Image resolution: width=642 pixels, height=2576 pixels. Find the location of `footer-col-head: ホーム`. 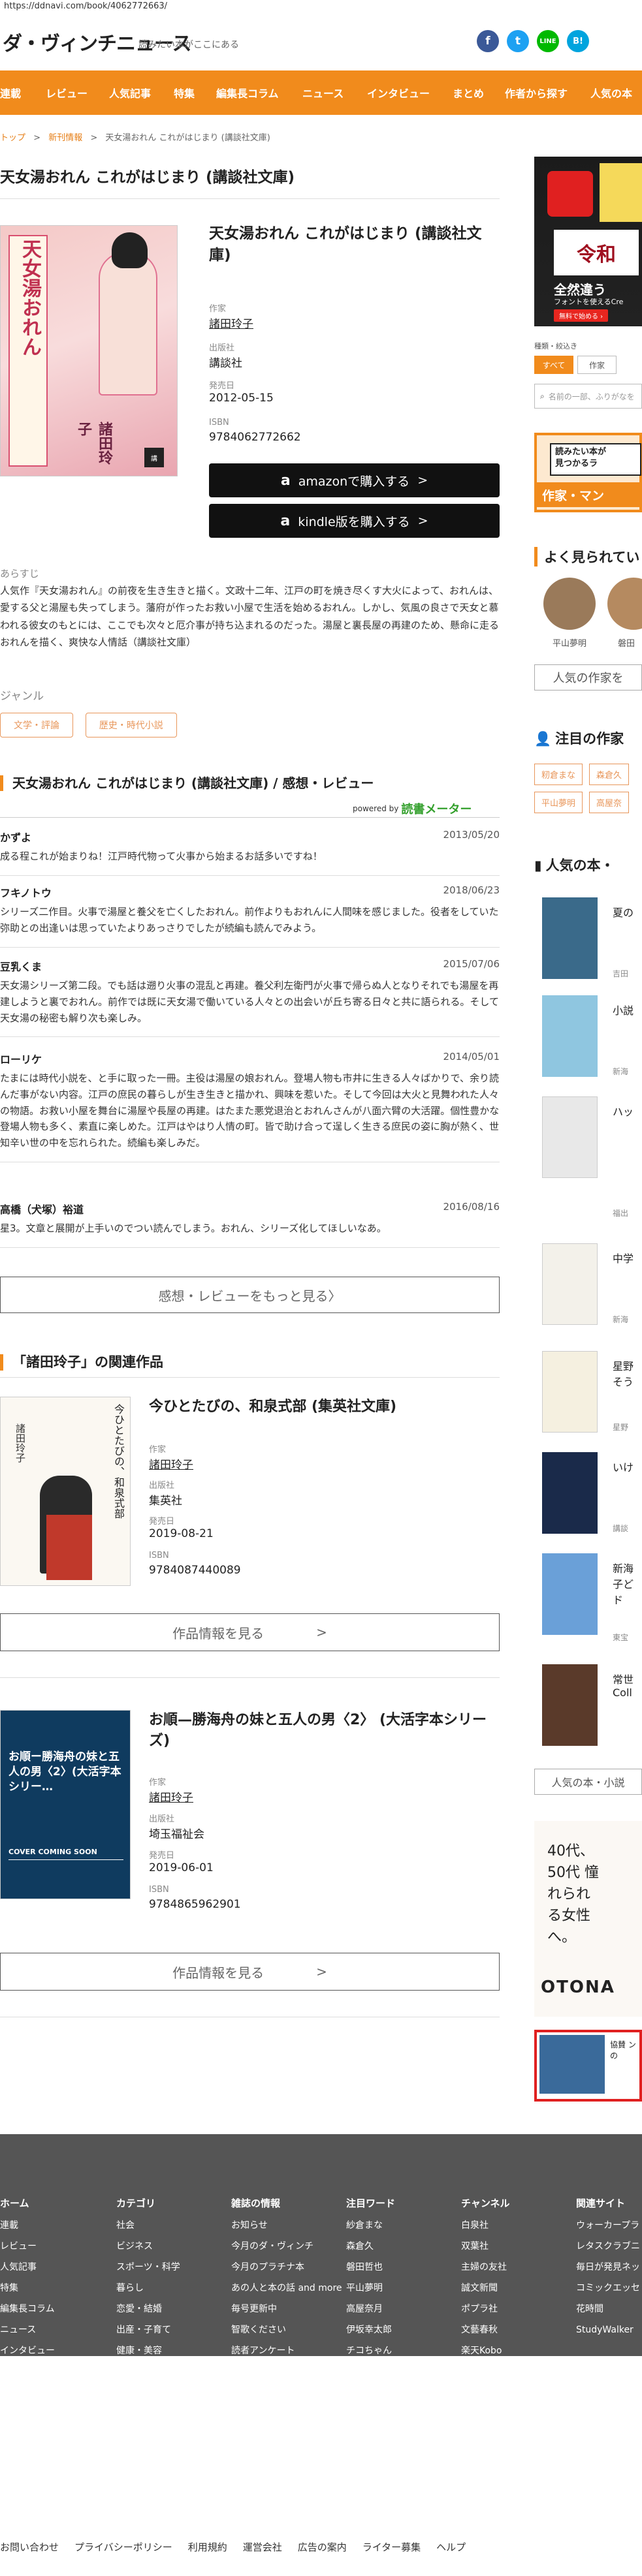

footer-col-head: ホーム is located at coordinates (27, 2203).